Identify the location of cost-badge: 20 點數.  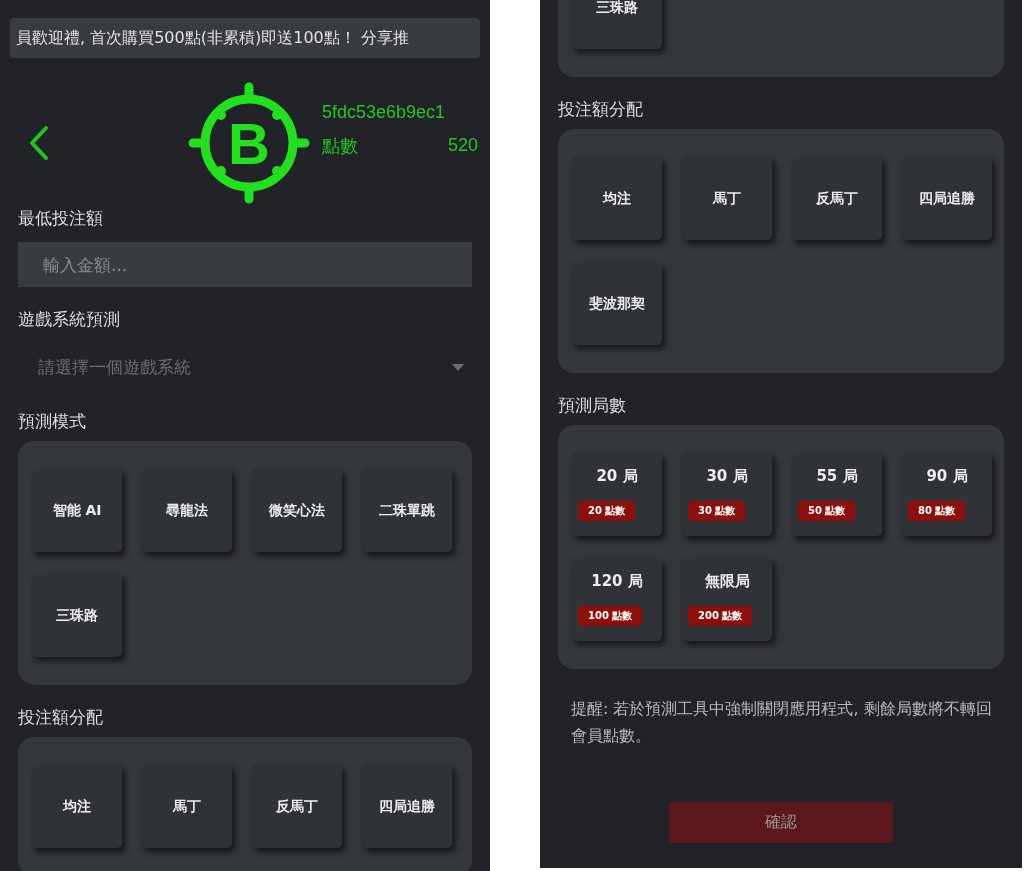
(607, 511).